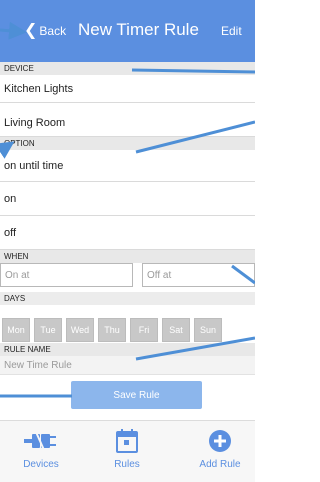 The image size is (320, 482). I want to click on section-header-rule-name: RULE NAME, so click(127, 349).